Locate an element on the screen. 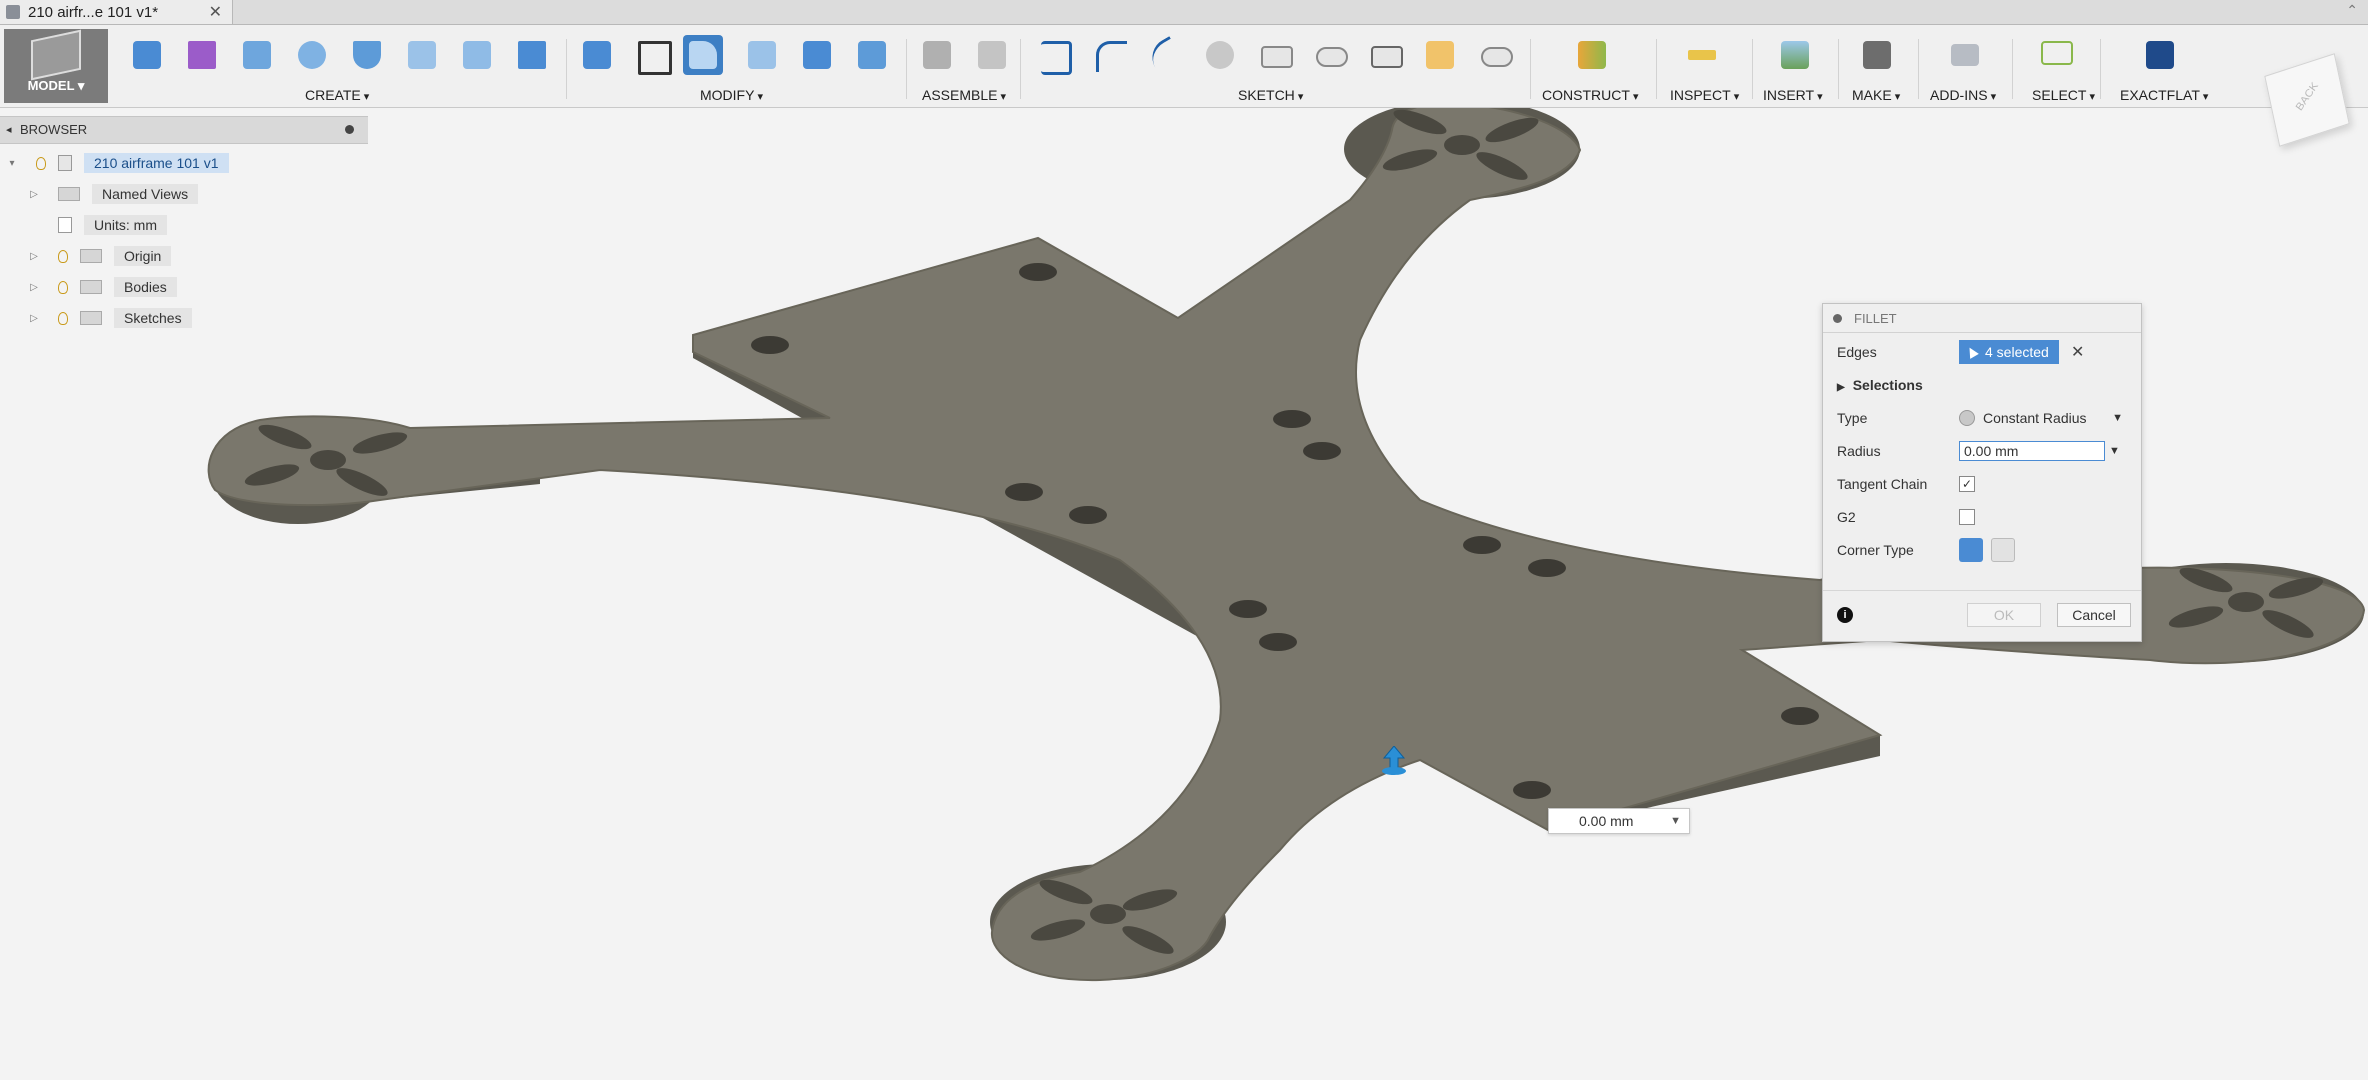  browser-item-label: Named Views is located at coordinates (145, 194).